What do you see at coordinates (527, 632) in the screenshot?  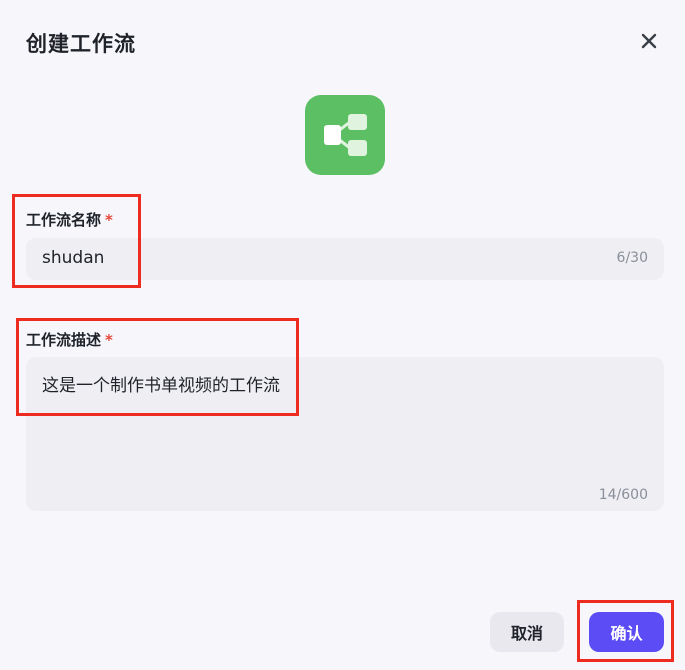 I see `cancel-button: 取消` at bounding box center [527, 632].